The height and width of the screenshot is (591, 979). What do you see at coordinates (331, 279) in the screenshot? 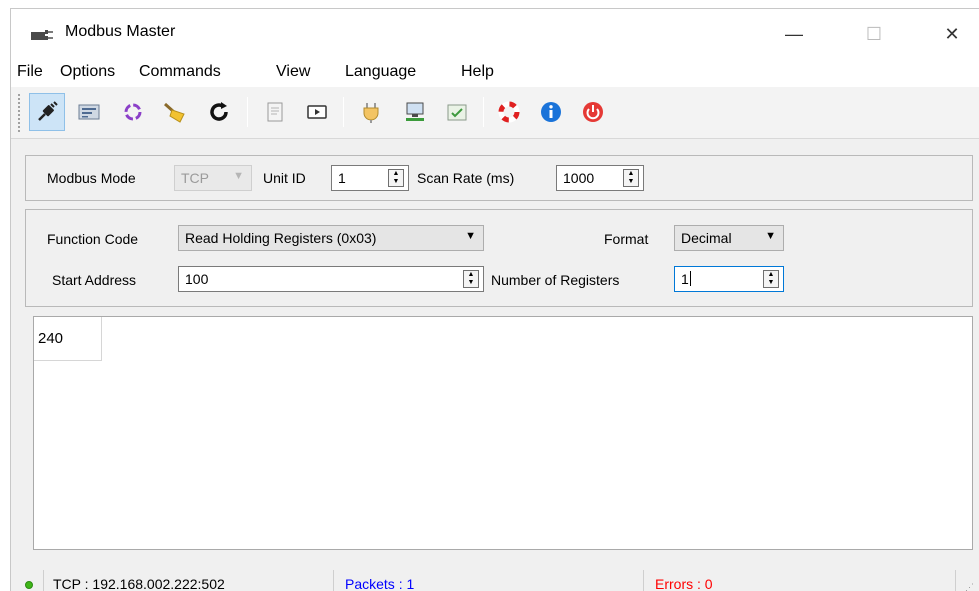
I see `start-address-spinbox: 100 ▲ ▼` at bounding box center [331, 279].